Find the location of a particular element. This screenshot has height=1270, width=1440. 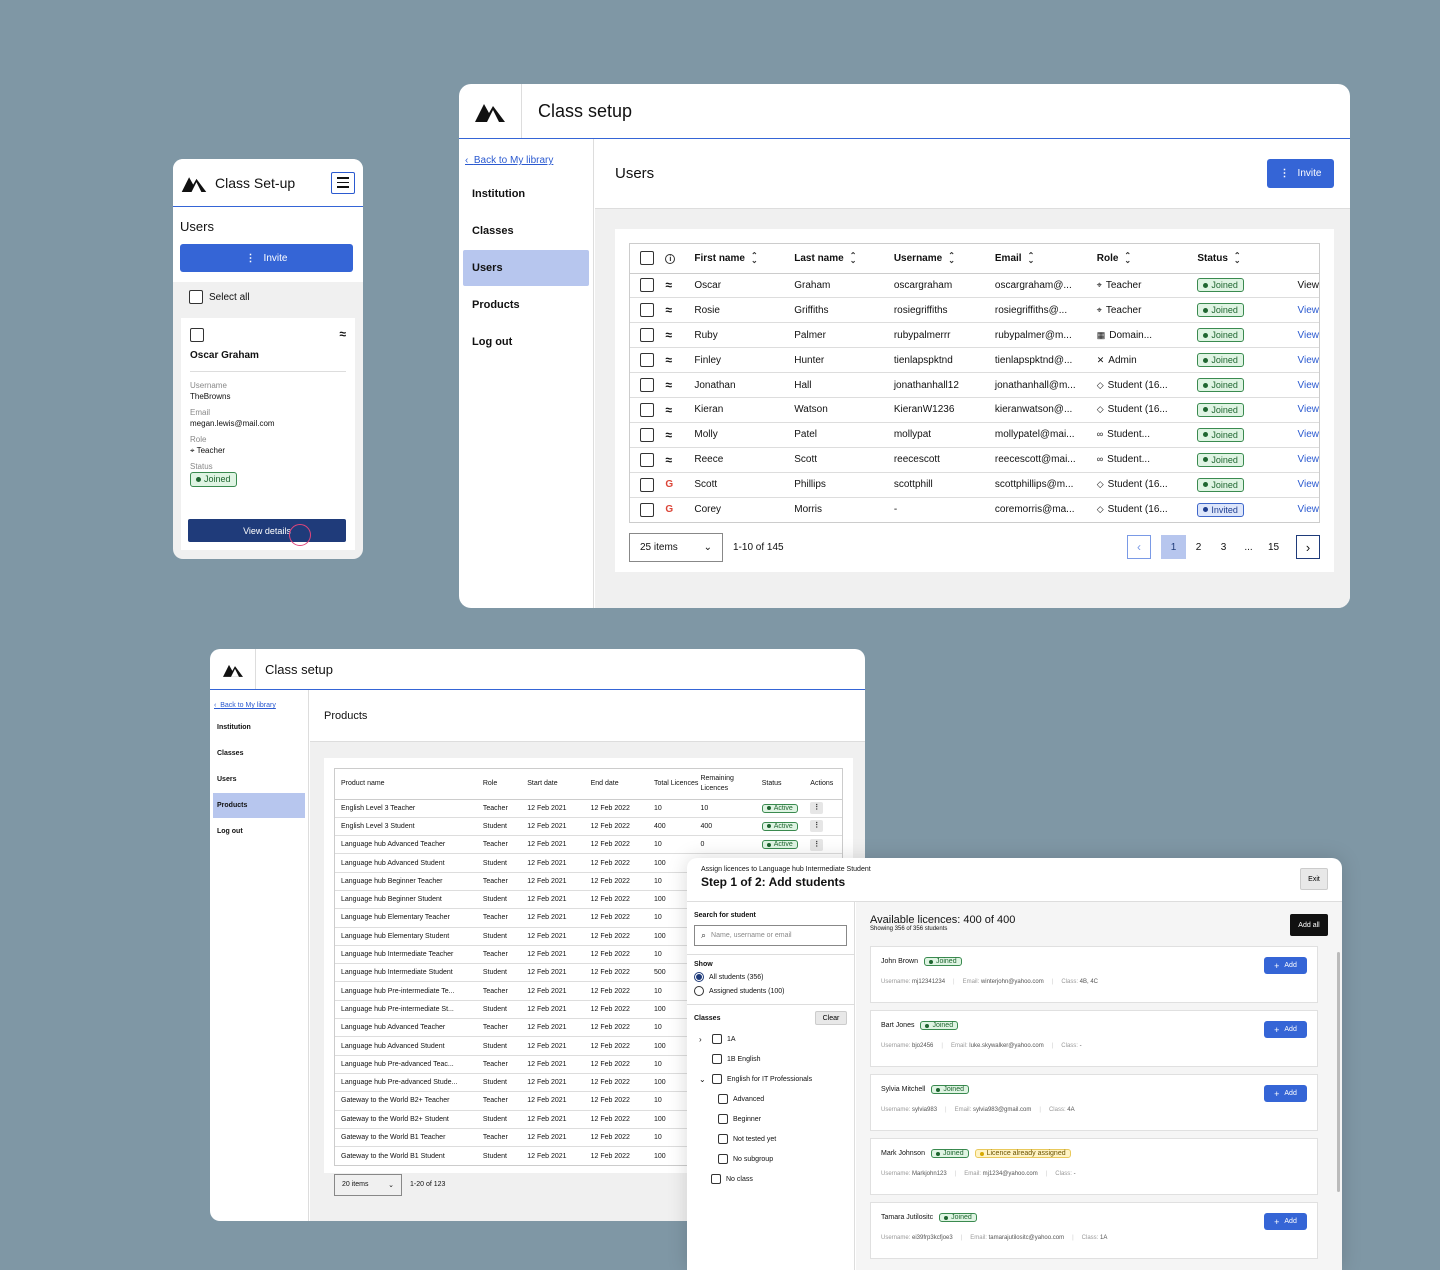

class-item-no-class: No class is located at coordinates (770, 1179).